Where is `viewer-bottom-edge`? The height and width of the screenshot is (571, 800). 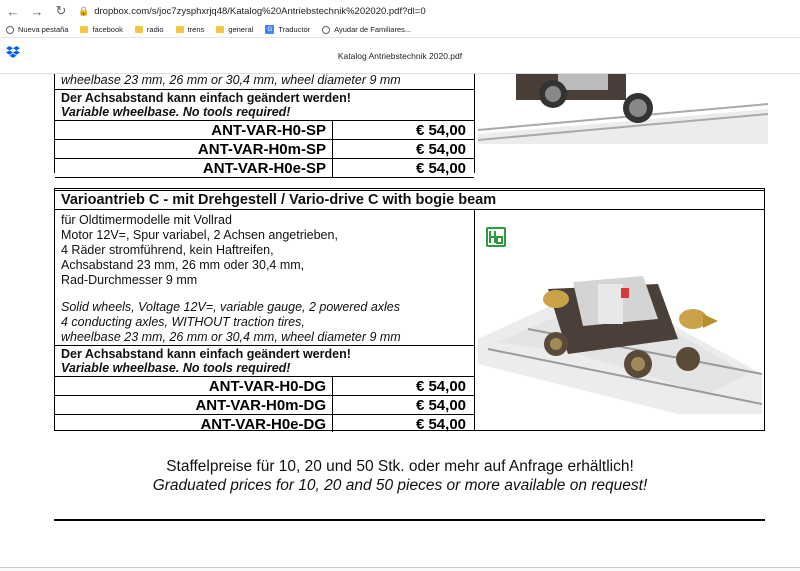
viewer-bottom-edge is located at coordinates (400, 569).